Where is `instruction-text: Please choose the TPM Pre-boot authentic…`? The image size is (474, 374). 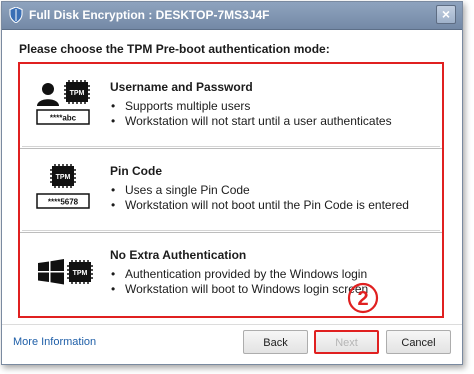
instruction-text: Please choose the TPM Pre-boot authentic… is located at coordinates (174, 49).